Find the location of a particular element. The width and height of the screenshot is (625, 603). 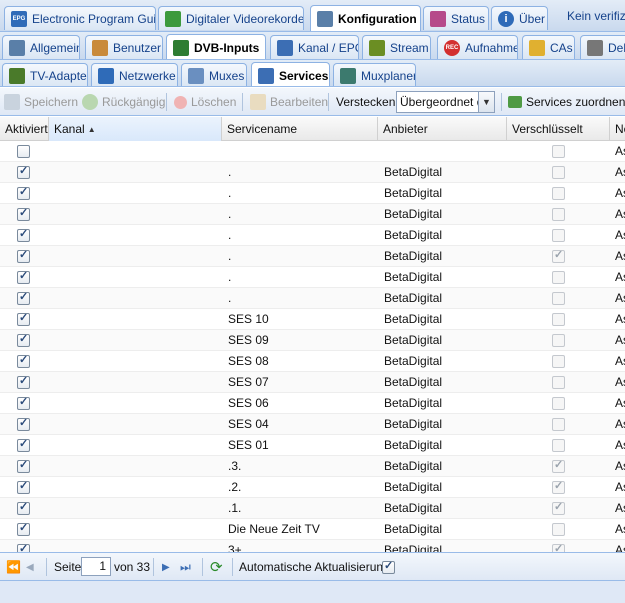

table-row: .2. BetaDigital As is located at coordinates (312, 487).